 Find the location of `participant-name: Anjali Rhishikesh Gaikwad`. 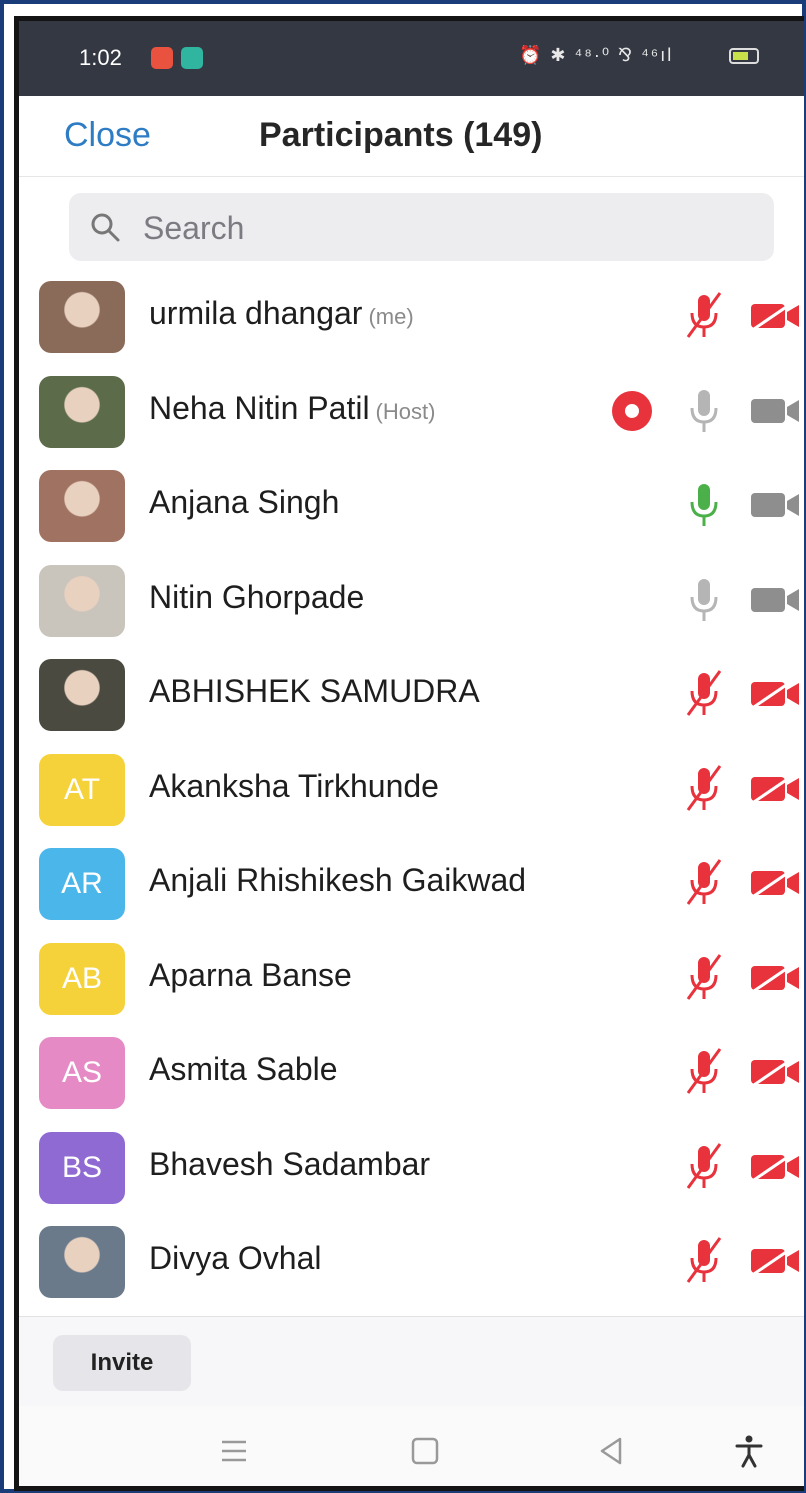

participant-name: Anjali Rhishikesh Gaikwad is located at coordinates (337, 880).